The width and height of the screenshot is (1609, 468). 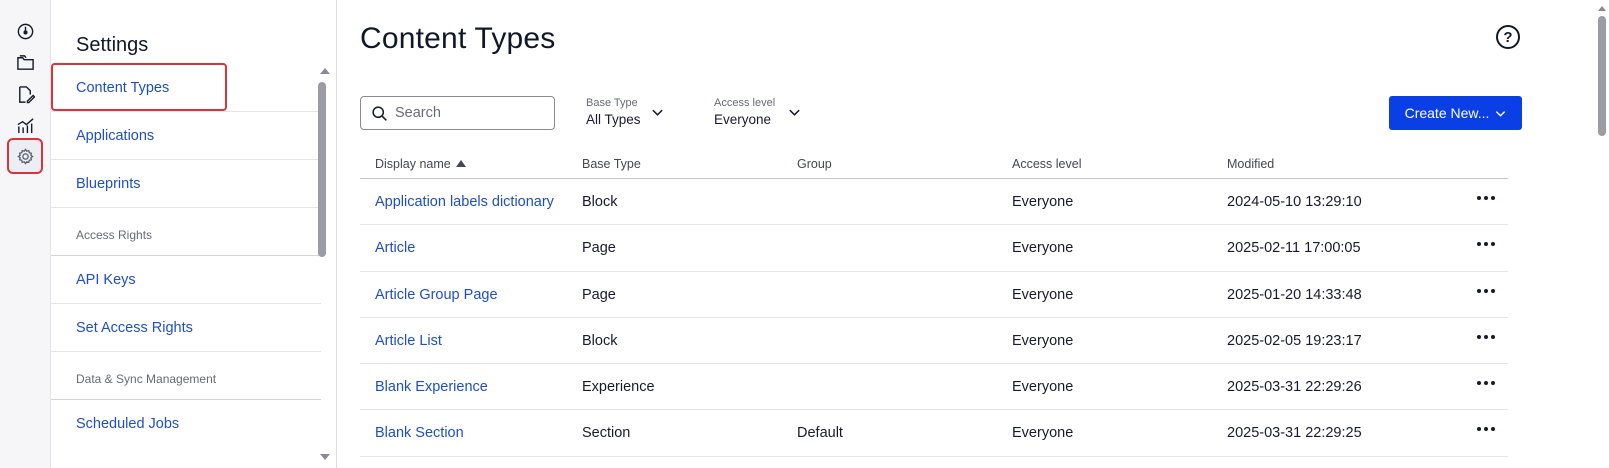 What do you see at coordinates (606, 433) in the screenshot?
I see `row-base-type: Section` at bounding box center [606, 433].